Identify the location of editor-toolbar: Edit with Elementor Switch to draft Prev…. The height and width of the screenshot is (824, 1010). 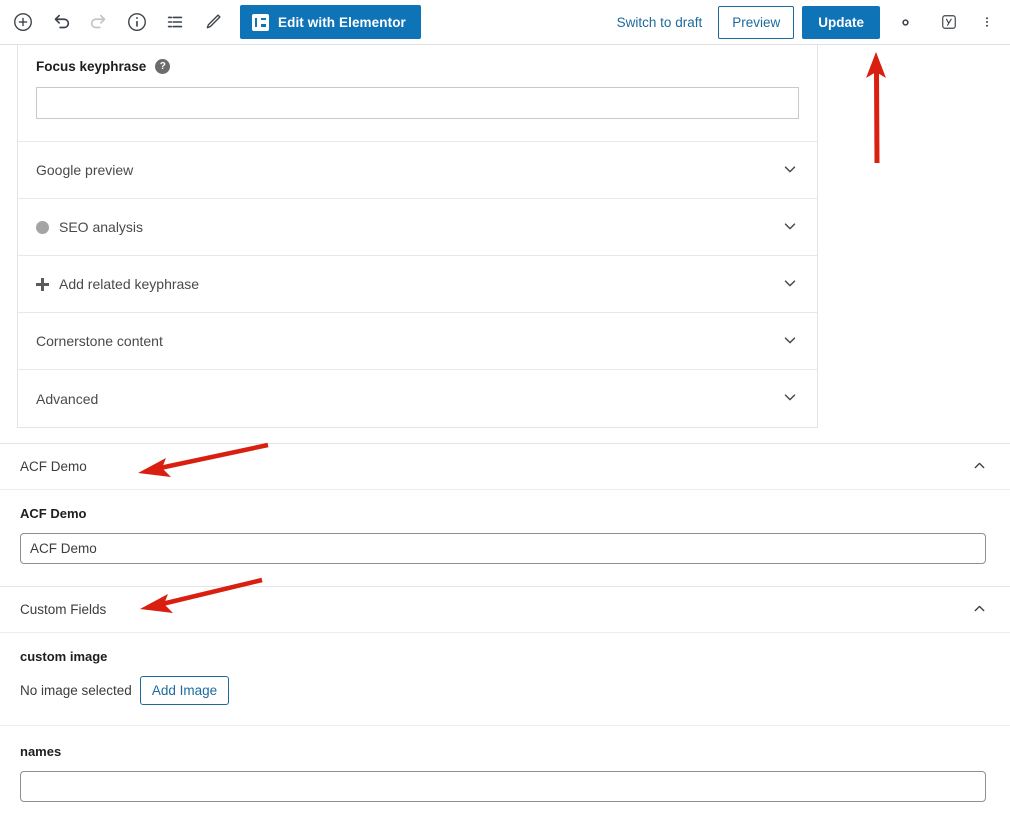
(505, 22).